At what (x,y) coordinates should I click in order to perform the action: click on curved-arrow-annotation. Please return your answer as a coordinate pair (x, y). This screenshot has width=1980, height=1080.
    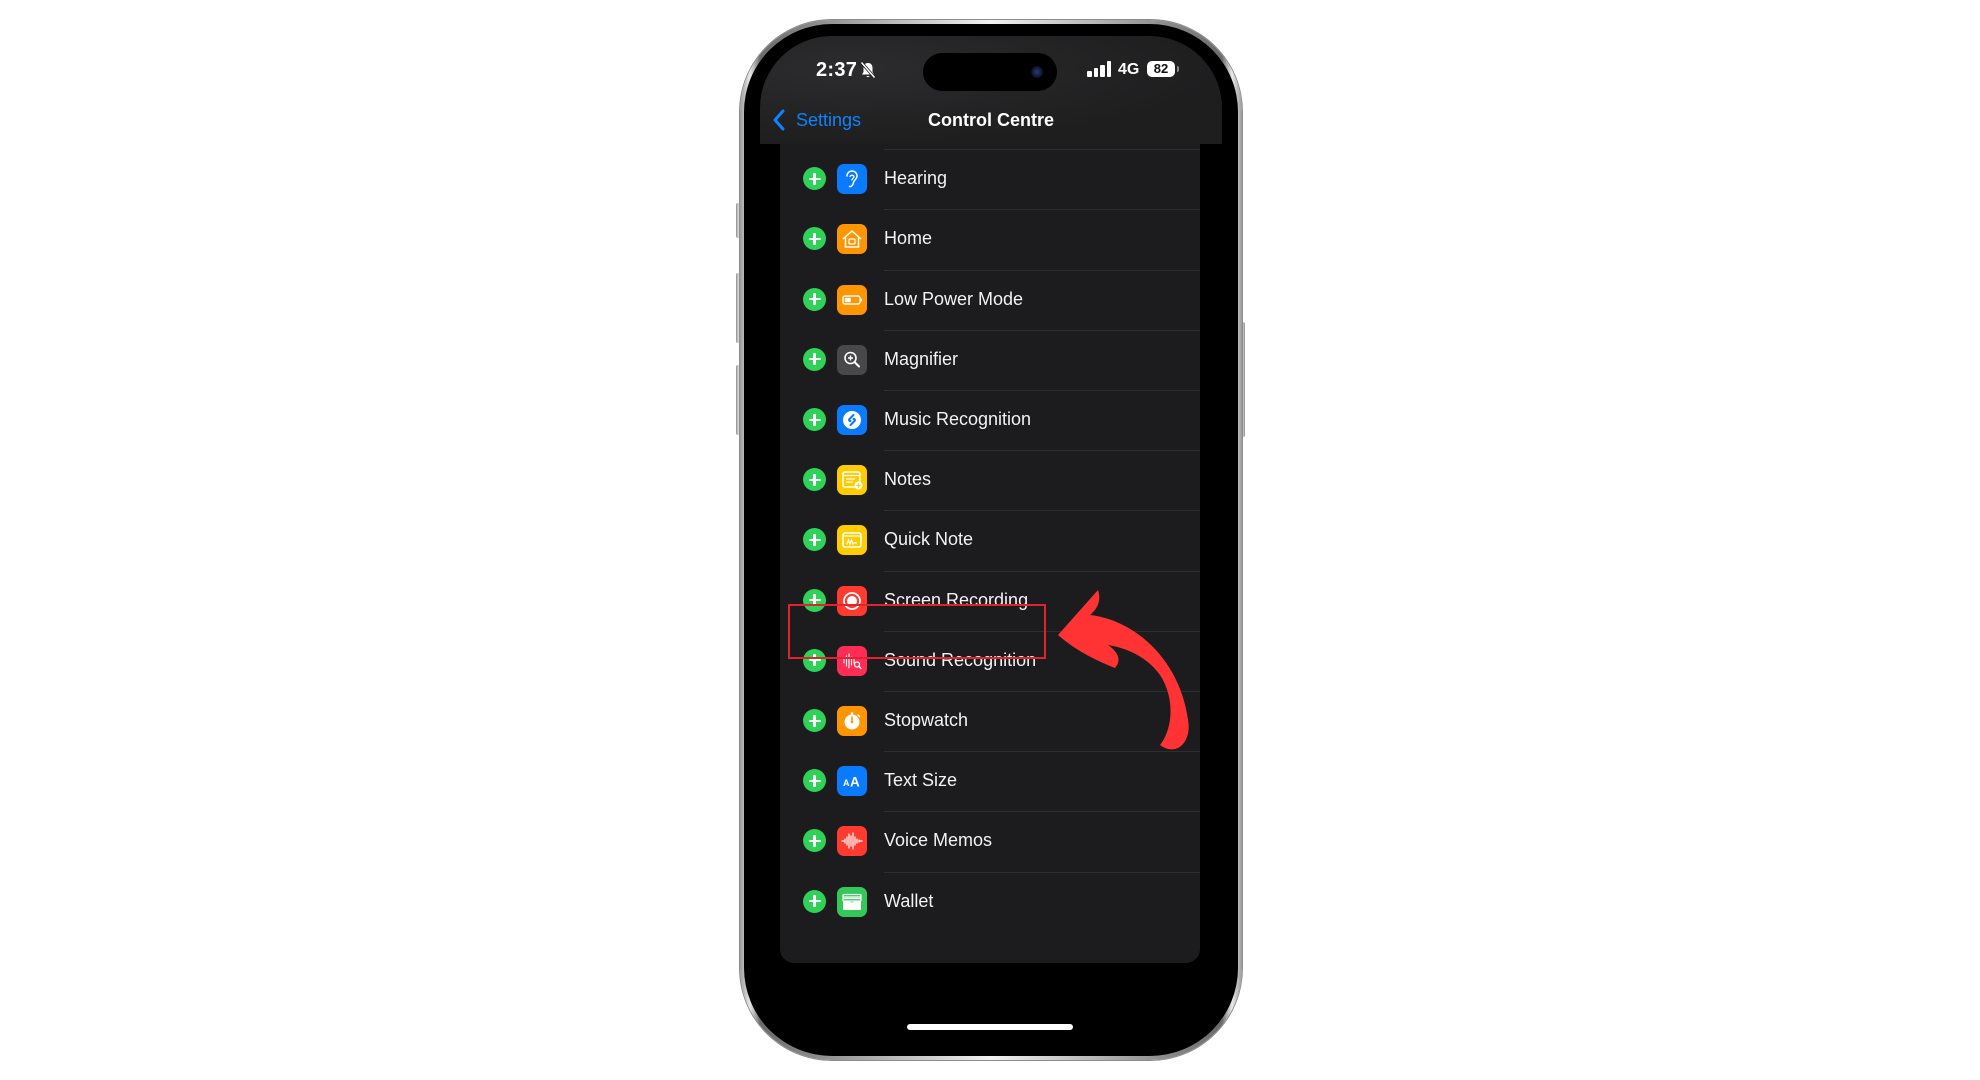
    Looking at the image, I should click on (1123, 670).